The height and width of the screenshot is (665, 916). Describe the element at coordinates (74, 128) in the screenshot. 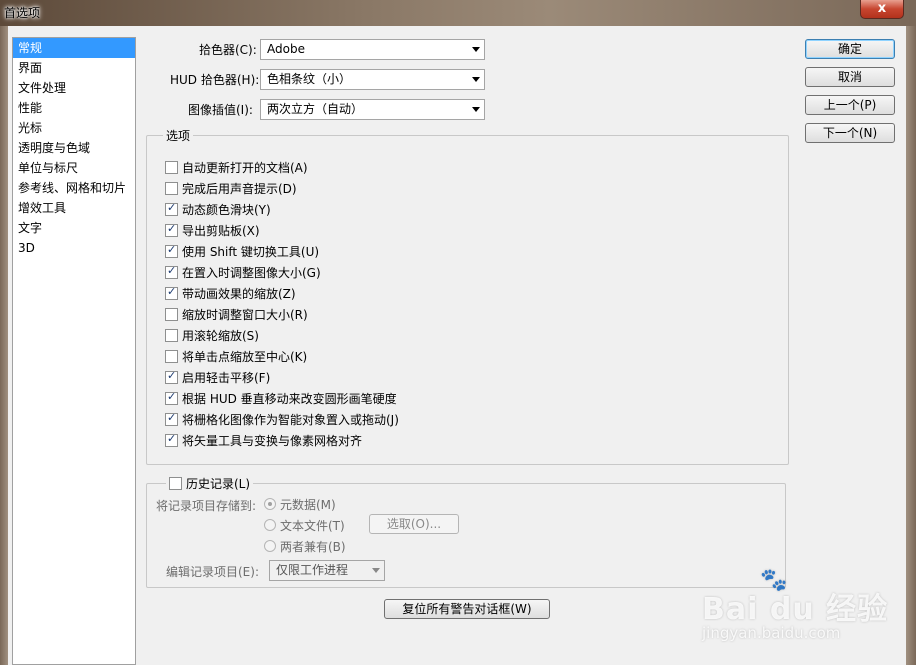

I see `nav-item-cursors: 光标` at that location.